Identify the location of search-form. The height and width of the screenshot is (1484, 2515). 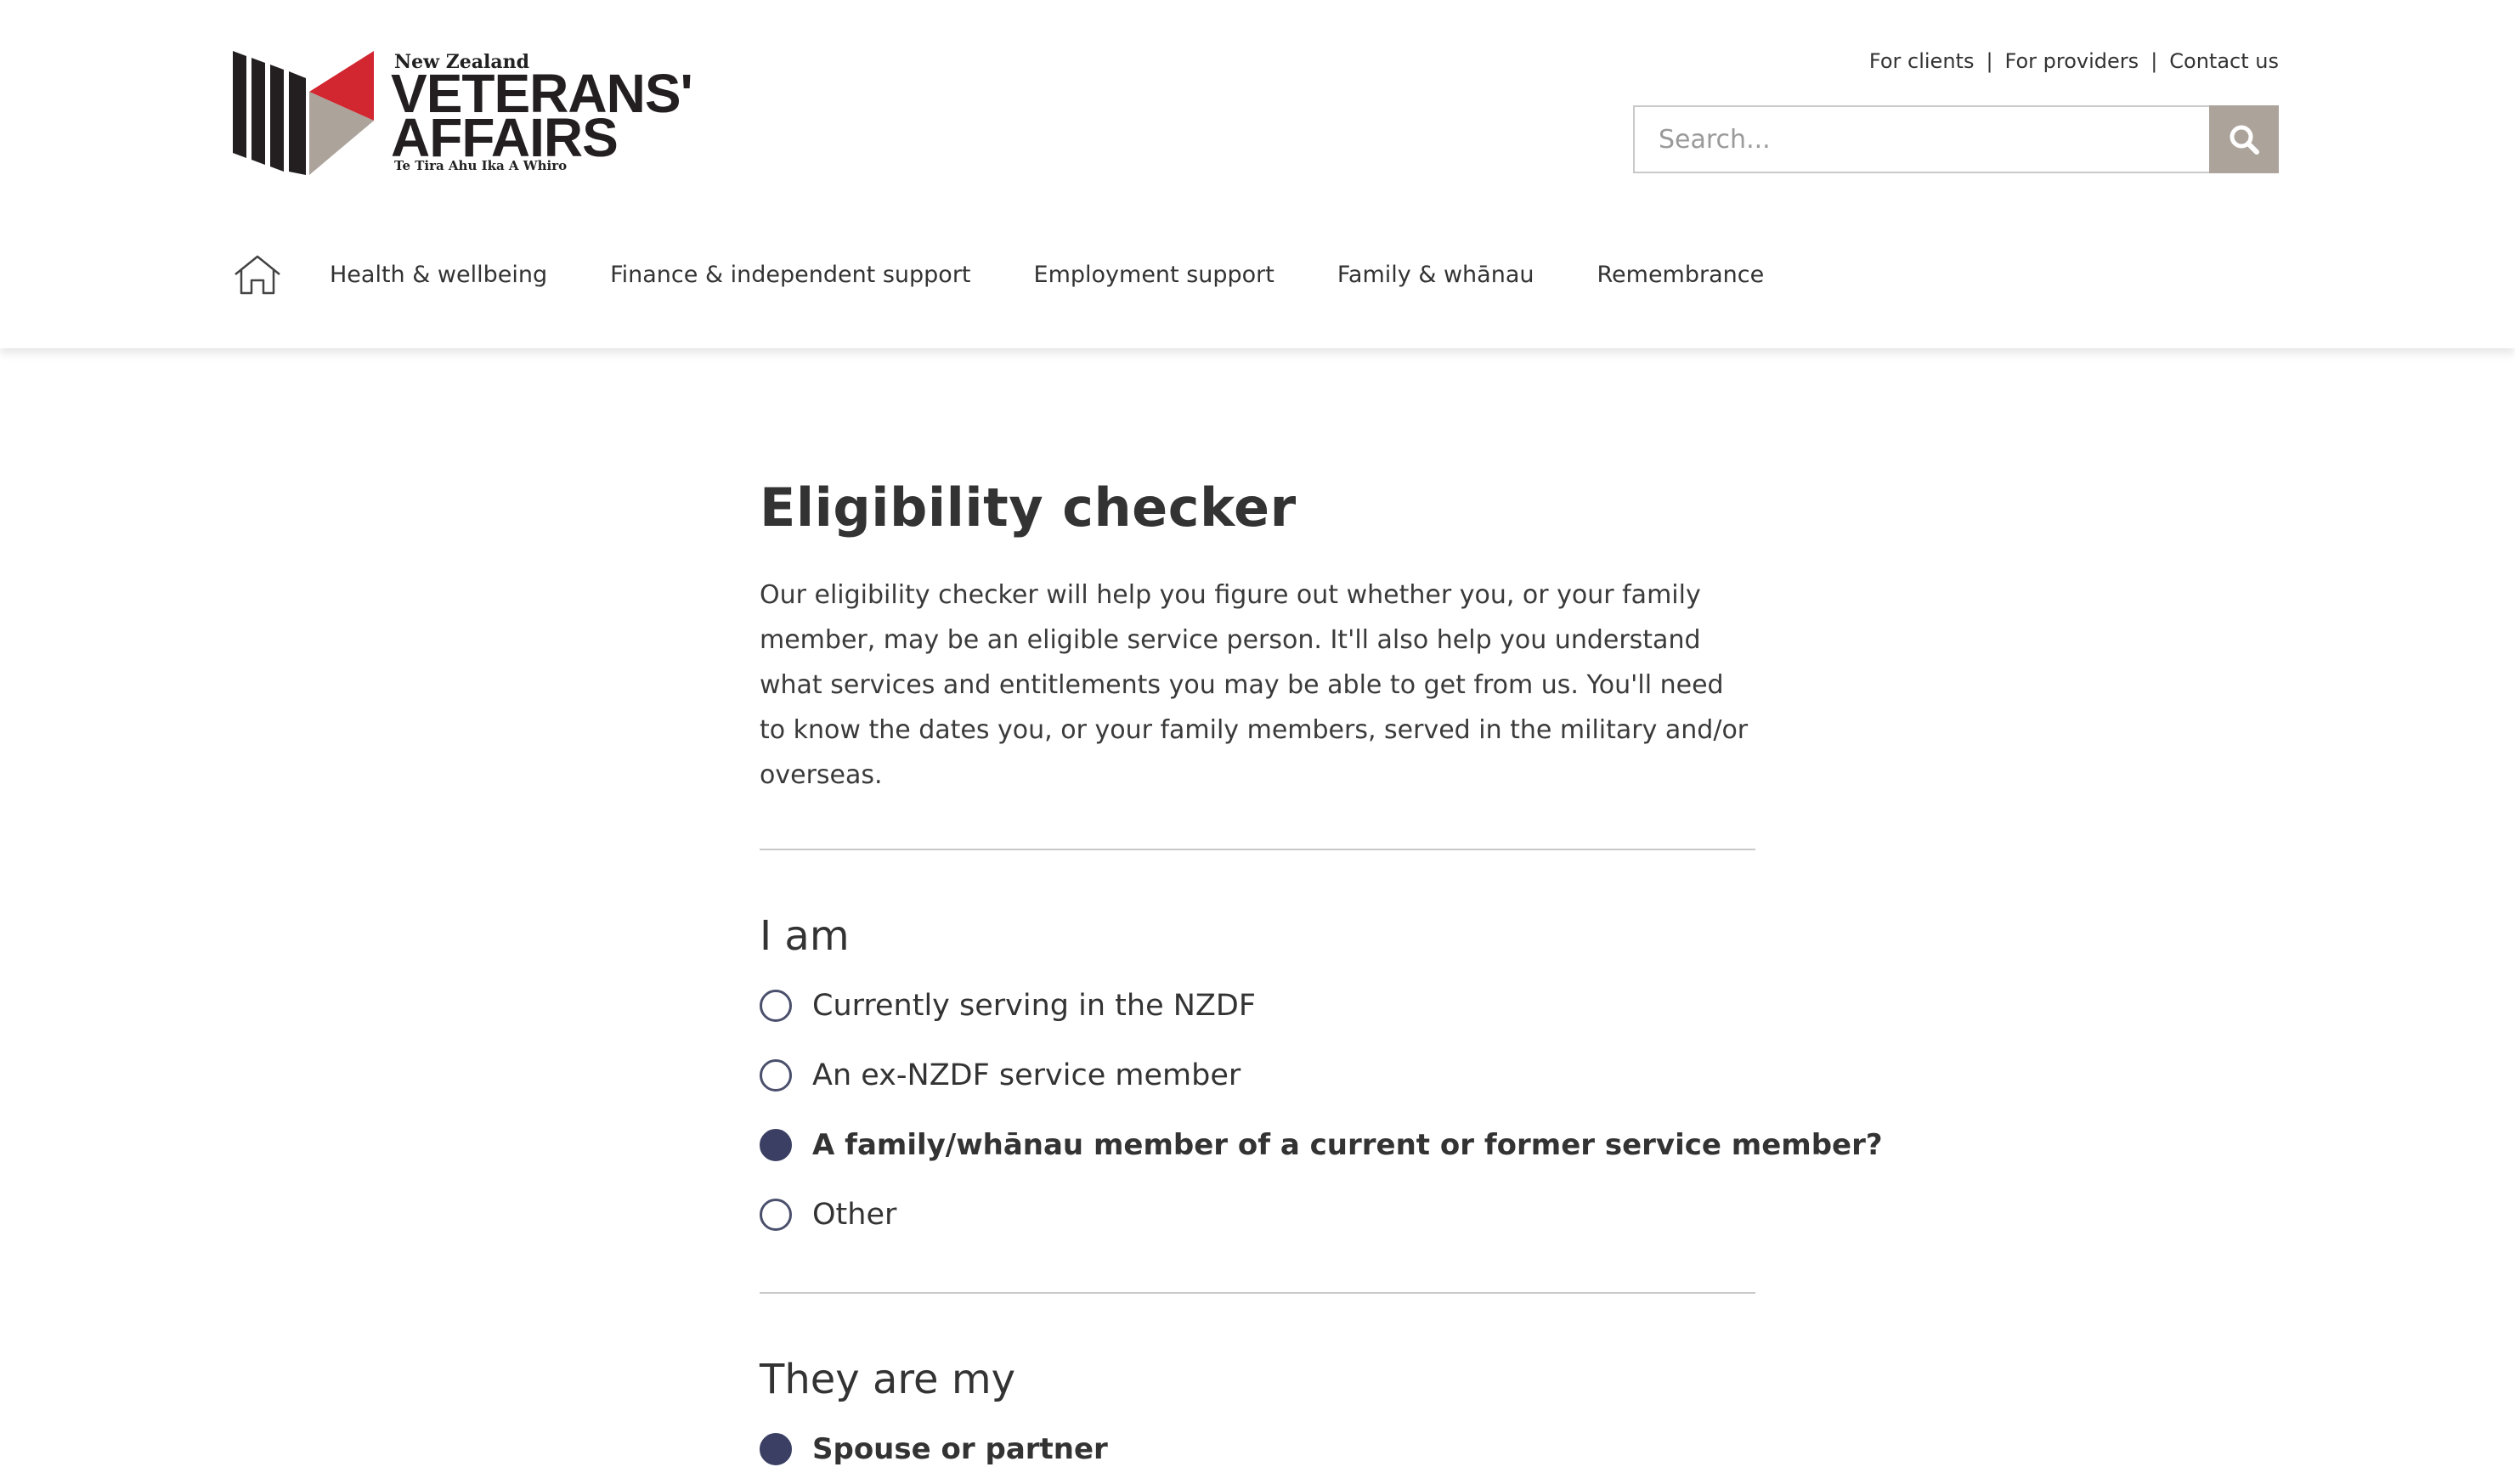
(1956, 139).